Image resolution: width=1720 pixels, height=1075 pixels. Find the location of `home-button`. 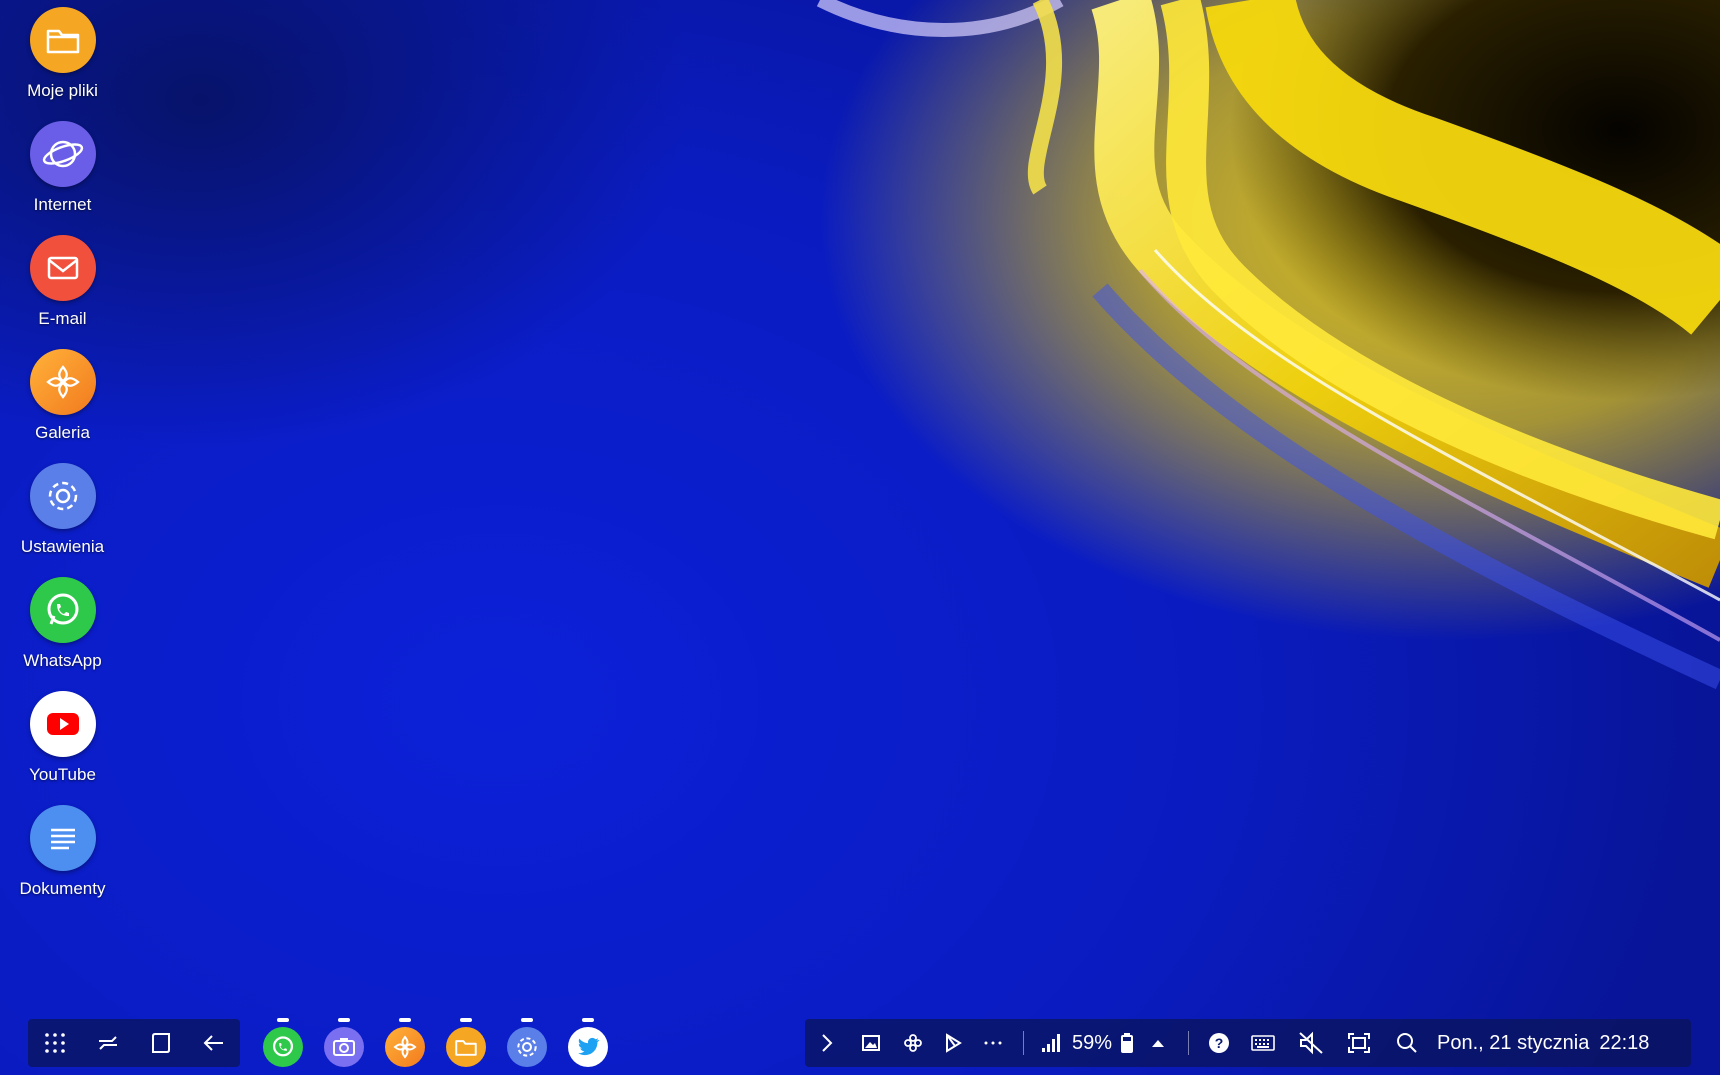

home-button is located at coordinates (161, 1043).